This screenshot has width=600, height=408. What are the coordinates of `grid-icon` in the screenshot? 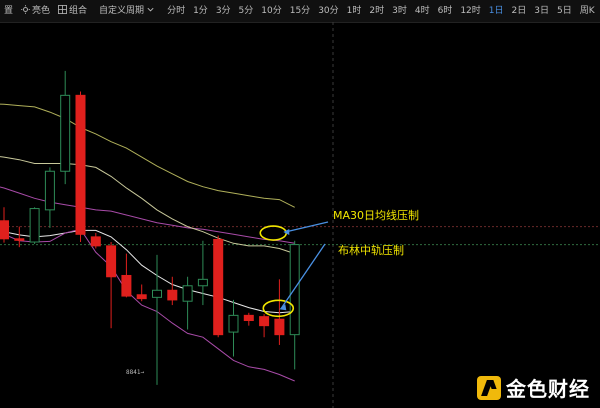 It's located at (63, 10).